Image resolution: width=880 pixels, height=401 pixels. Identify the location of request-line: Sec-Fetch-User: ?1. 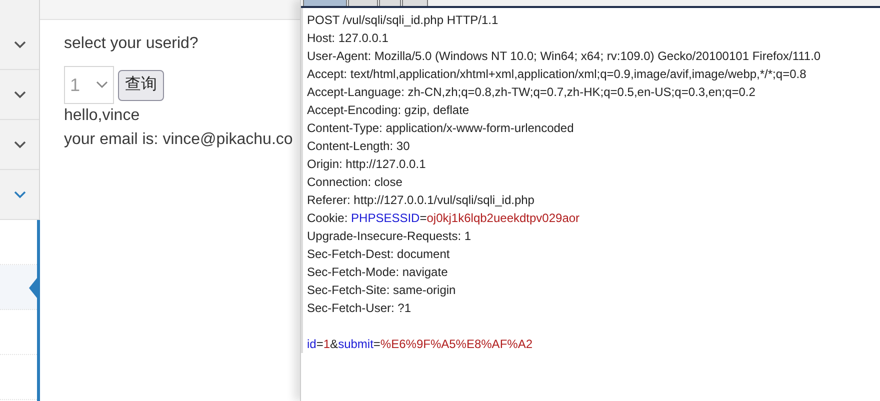
(359, 308).